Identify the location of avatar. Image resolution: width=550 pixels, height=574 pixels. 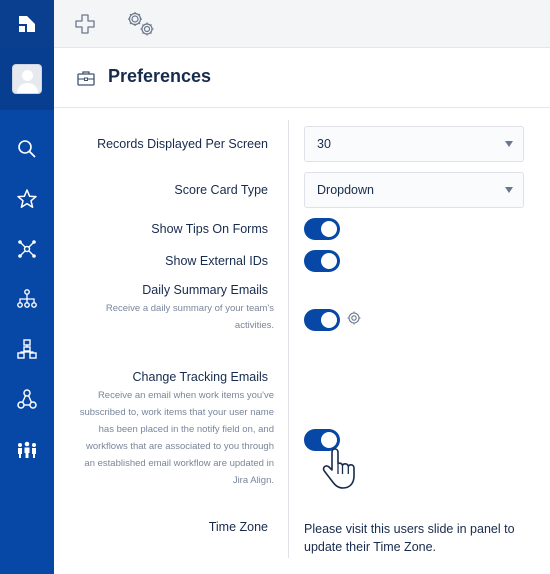
(27, 79).